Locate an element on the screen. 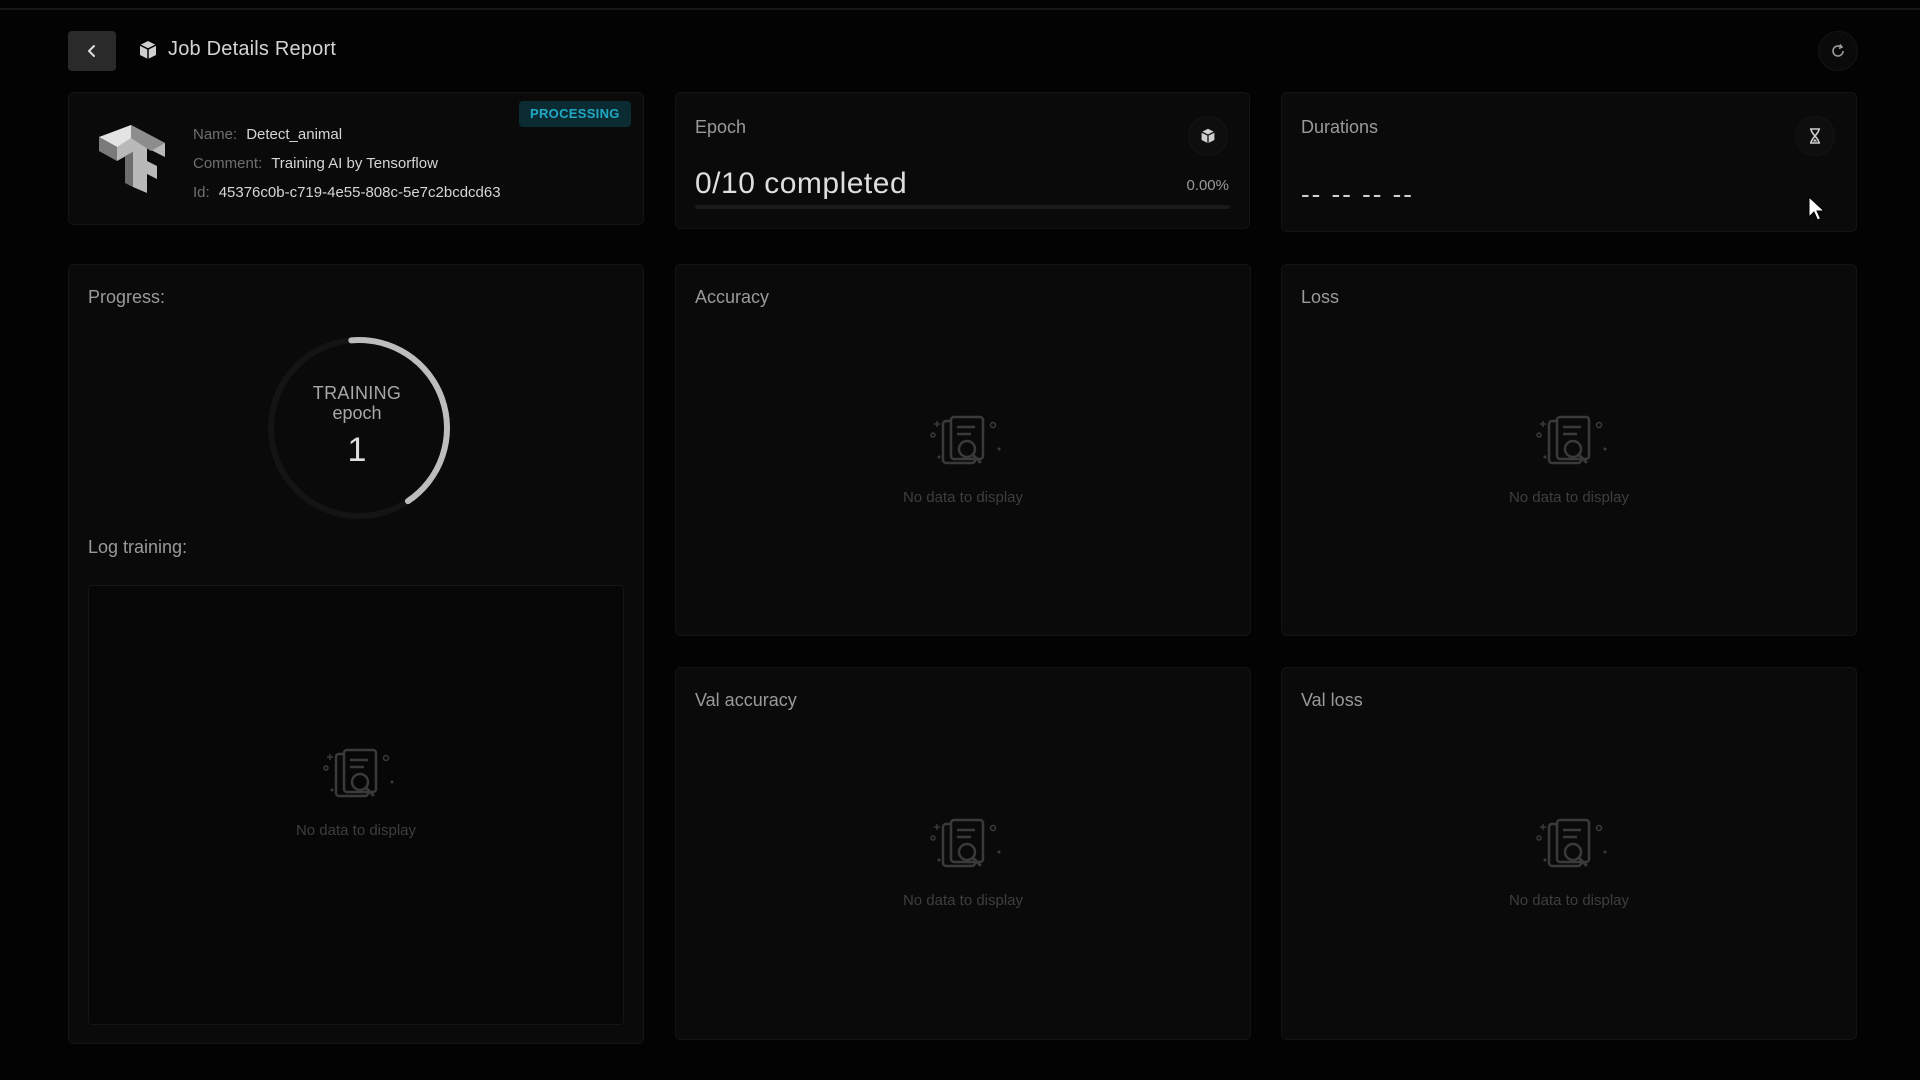 This screenshot has width=1920, height=1080. loss-empty-state: No data to display is located at coordinates (1569, 459).